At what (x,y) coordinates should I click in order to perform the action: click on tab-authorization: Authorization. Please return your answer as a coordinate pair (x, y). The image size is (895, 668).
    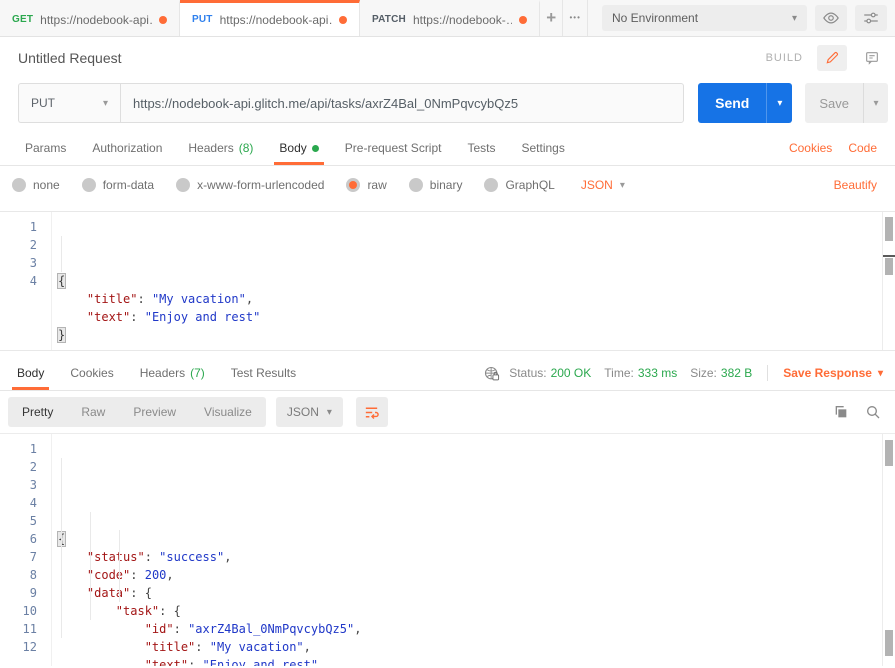
    Looking at the image, I should click on (127, 148).